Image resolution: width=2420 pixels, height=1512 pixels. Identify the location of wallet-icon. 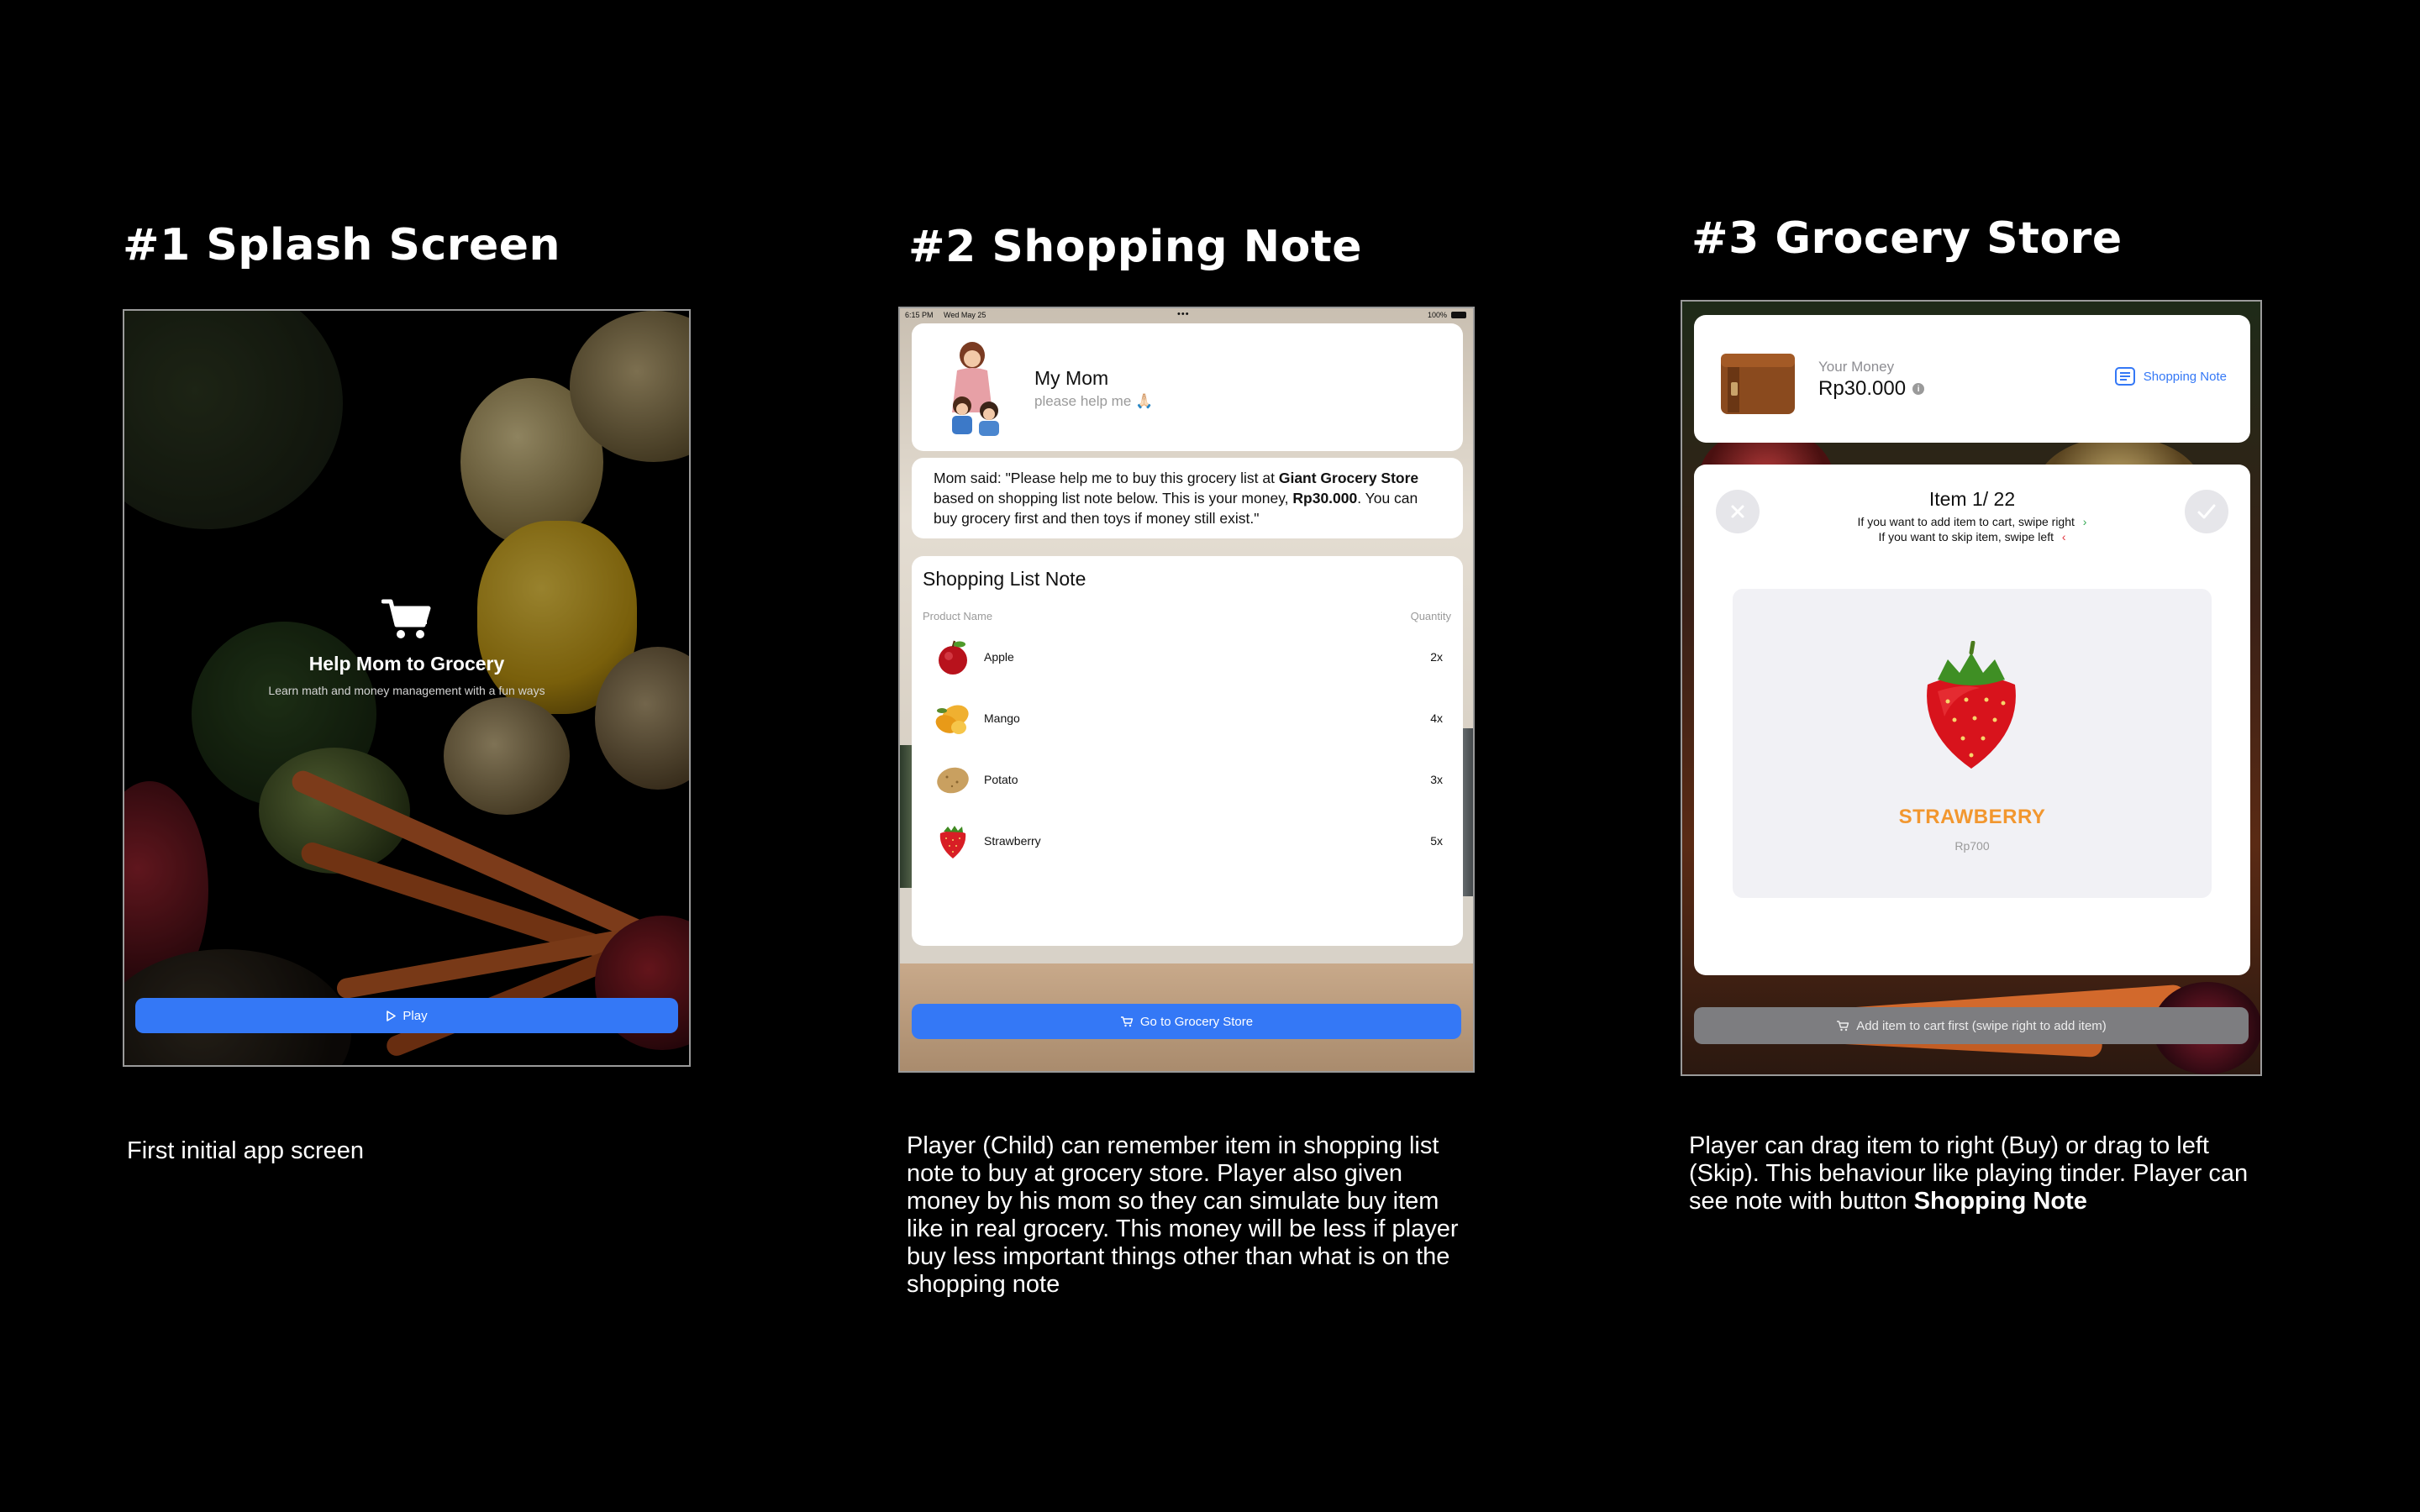
(1758, 384).